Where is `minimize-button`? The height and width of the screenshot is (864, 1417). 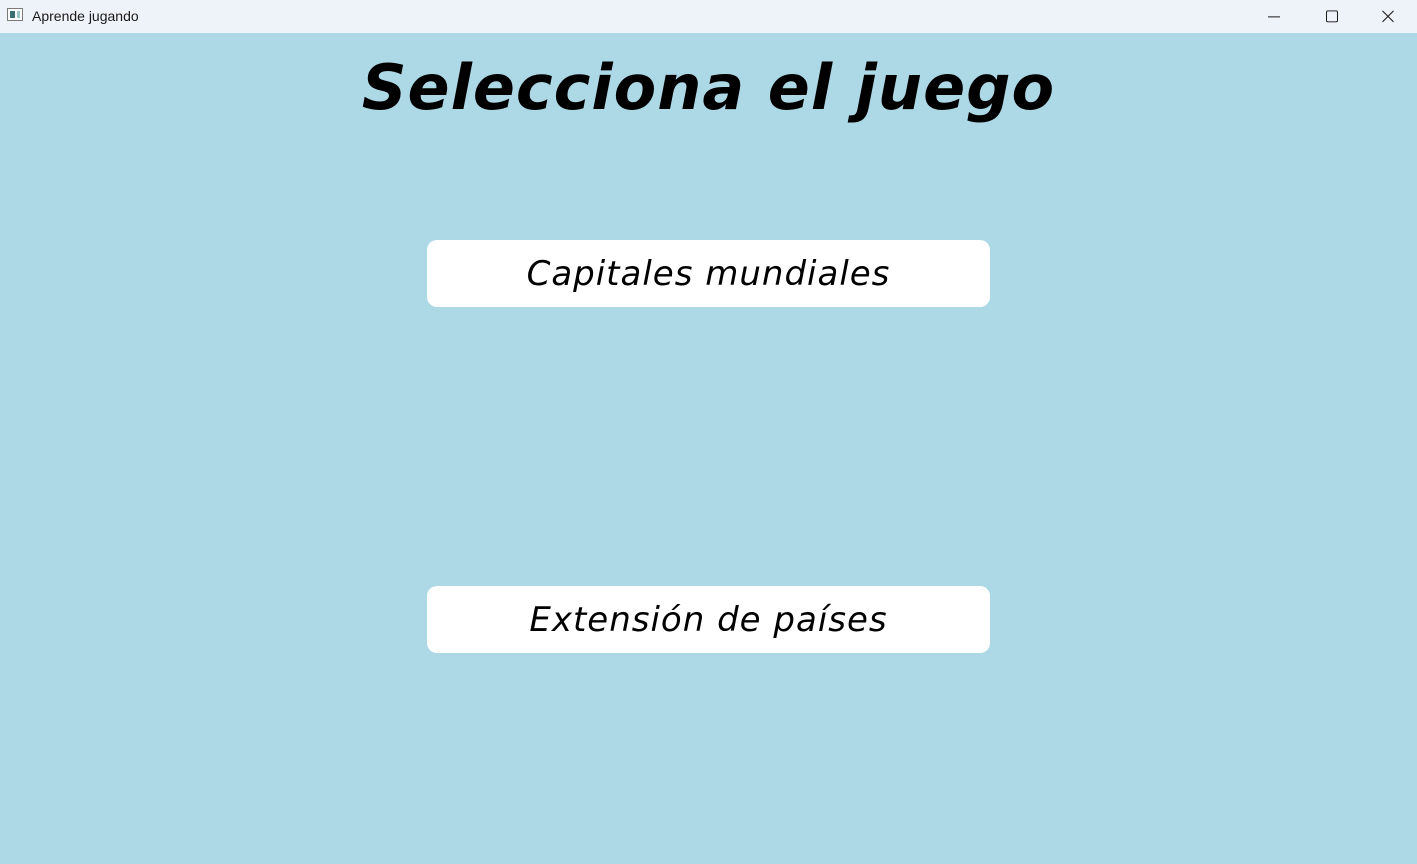
minimize-button is located at coordinates (1274, 16).